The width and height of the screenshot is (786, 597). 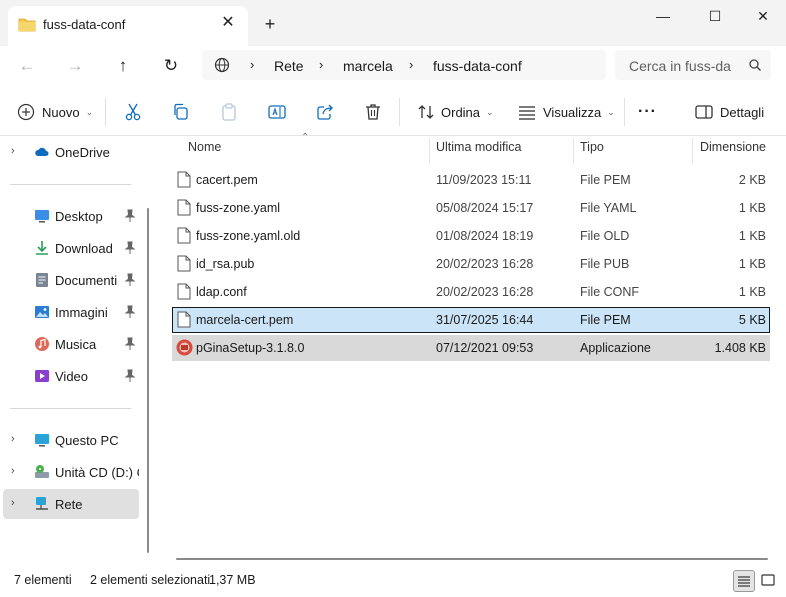 What do you see at coordinates (733, 152) in the screenshot?
I see `column-header-size: Dimensione` at bounding box center [733, 152].